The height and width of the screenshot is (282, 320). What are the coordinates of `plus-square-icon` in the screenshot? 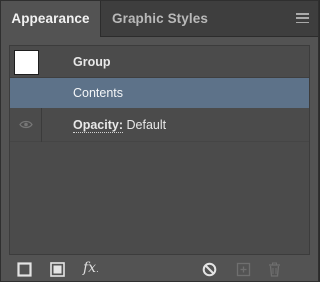 It's located at (243, 269).